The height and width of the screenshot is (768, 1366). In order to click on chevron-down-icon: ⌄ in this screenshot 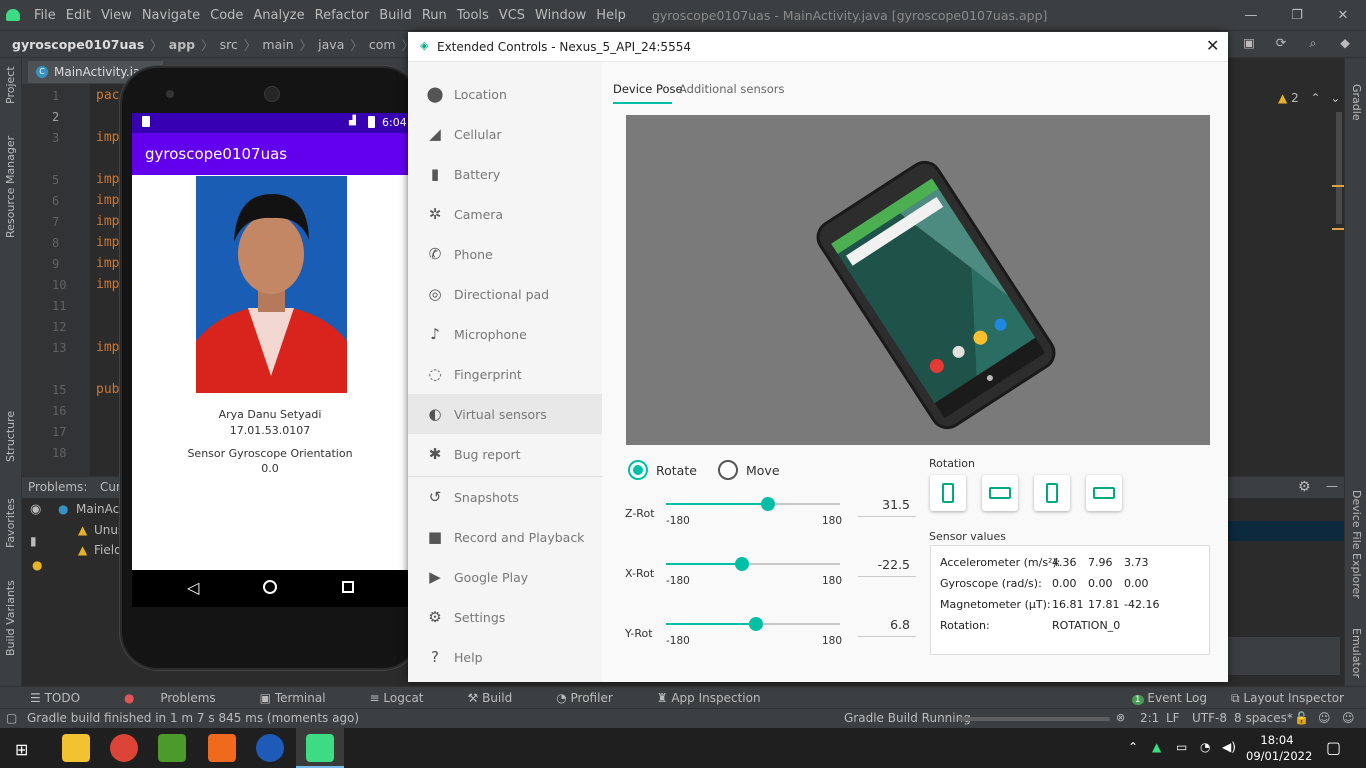, I will do `click(1335, 98)`.